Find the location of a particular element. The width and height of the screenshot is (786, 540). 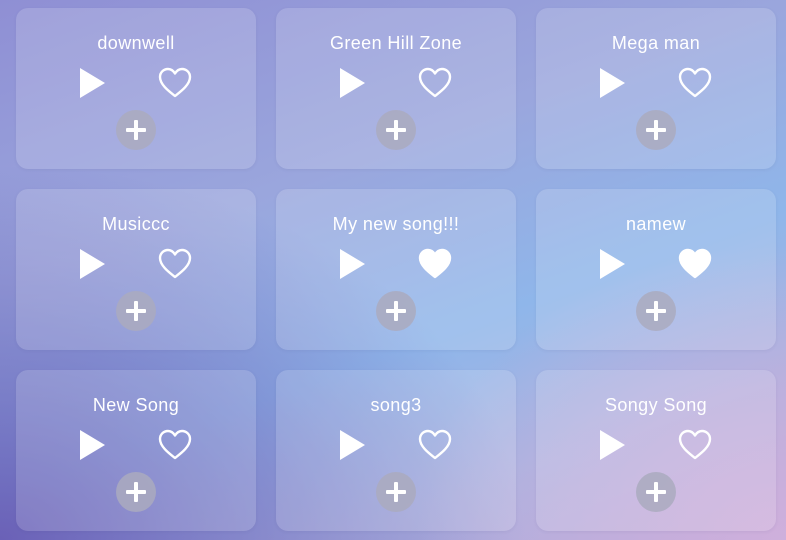

song-card: New Song is located at coordinates (136, 450).